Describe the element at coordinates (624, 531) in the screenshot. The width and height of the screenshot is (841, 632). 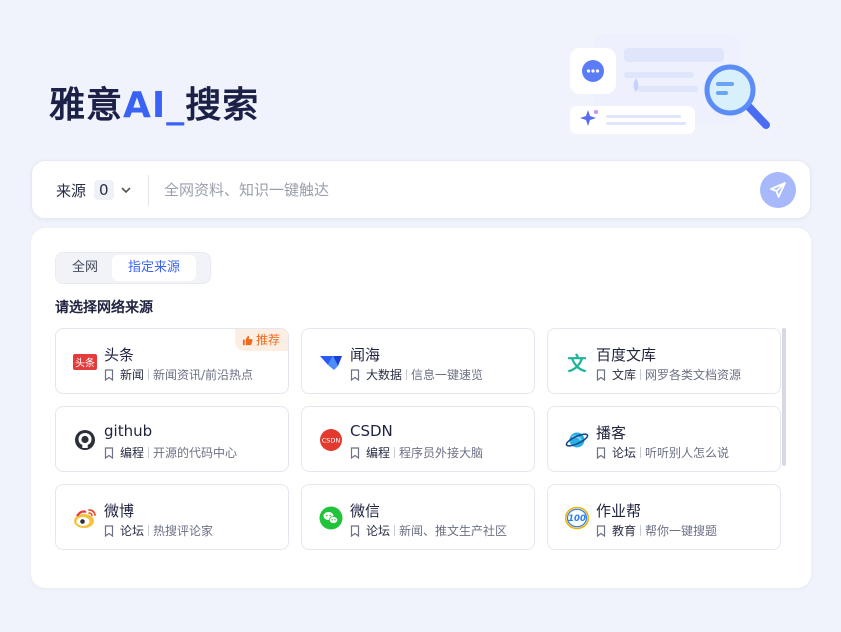
I see `source-category: 教育` at that location.